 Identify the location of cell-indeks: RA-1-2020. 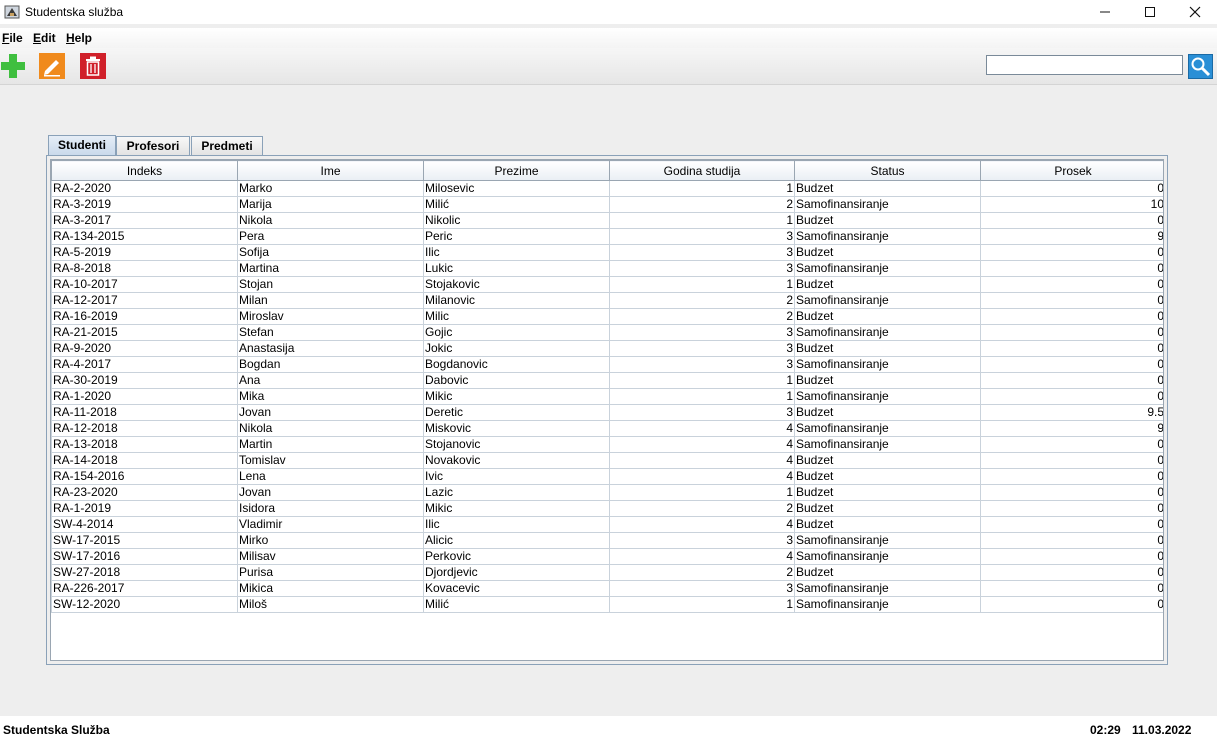
(144, 396).